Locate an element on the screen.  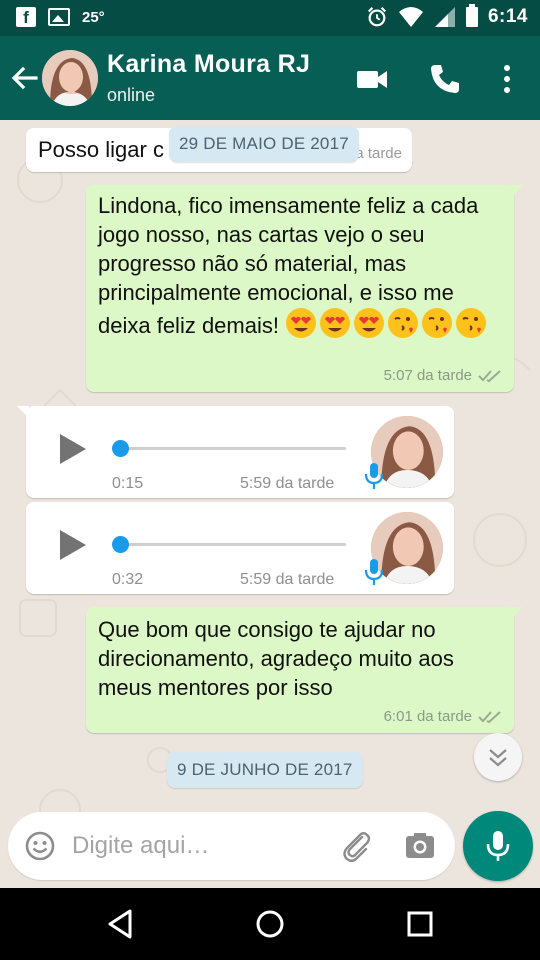
nav-recents-icon is located at coordinates (420, 924).